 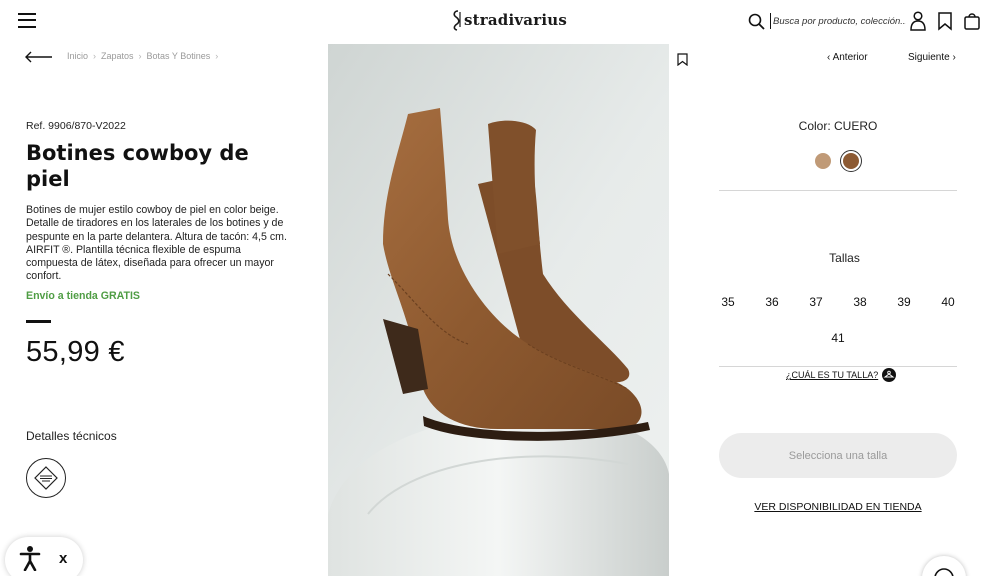 I want to click on accessibility-close-button: x, so click(x=63, y=558).